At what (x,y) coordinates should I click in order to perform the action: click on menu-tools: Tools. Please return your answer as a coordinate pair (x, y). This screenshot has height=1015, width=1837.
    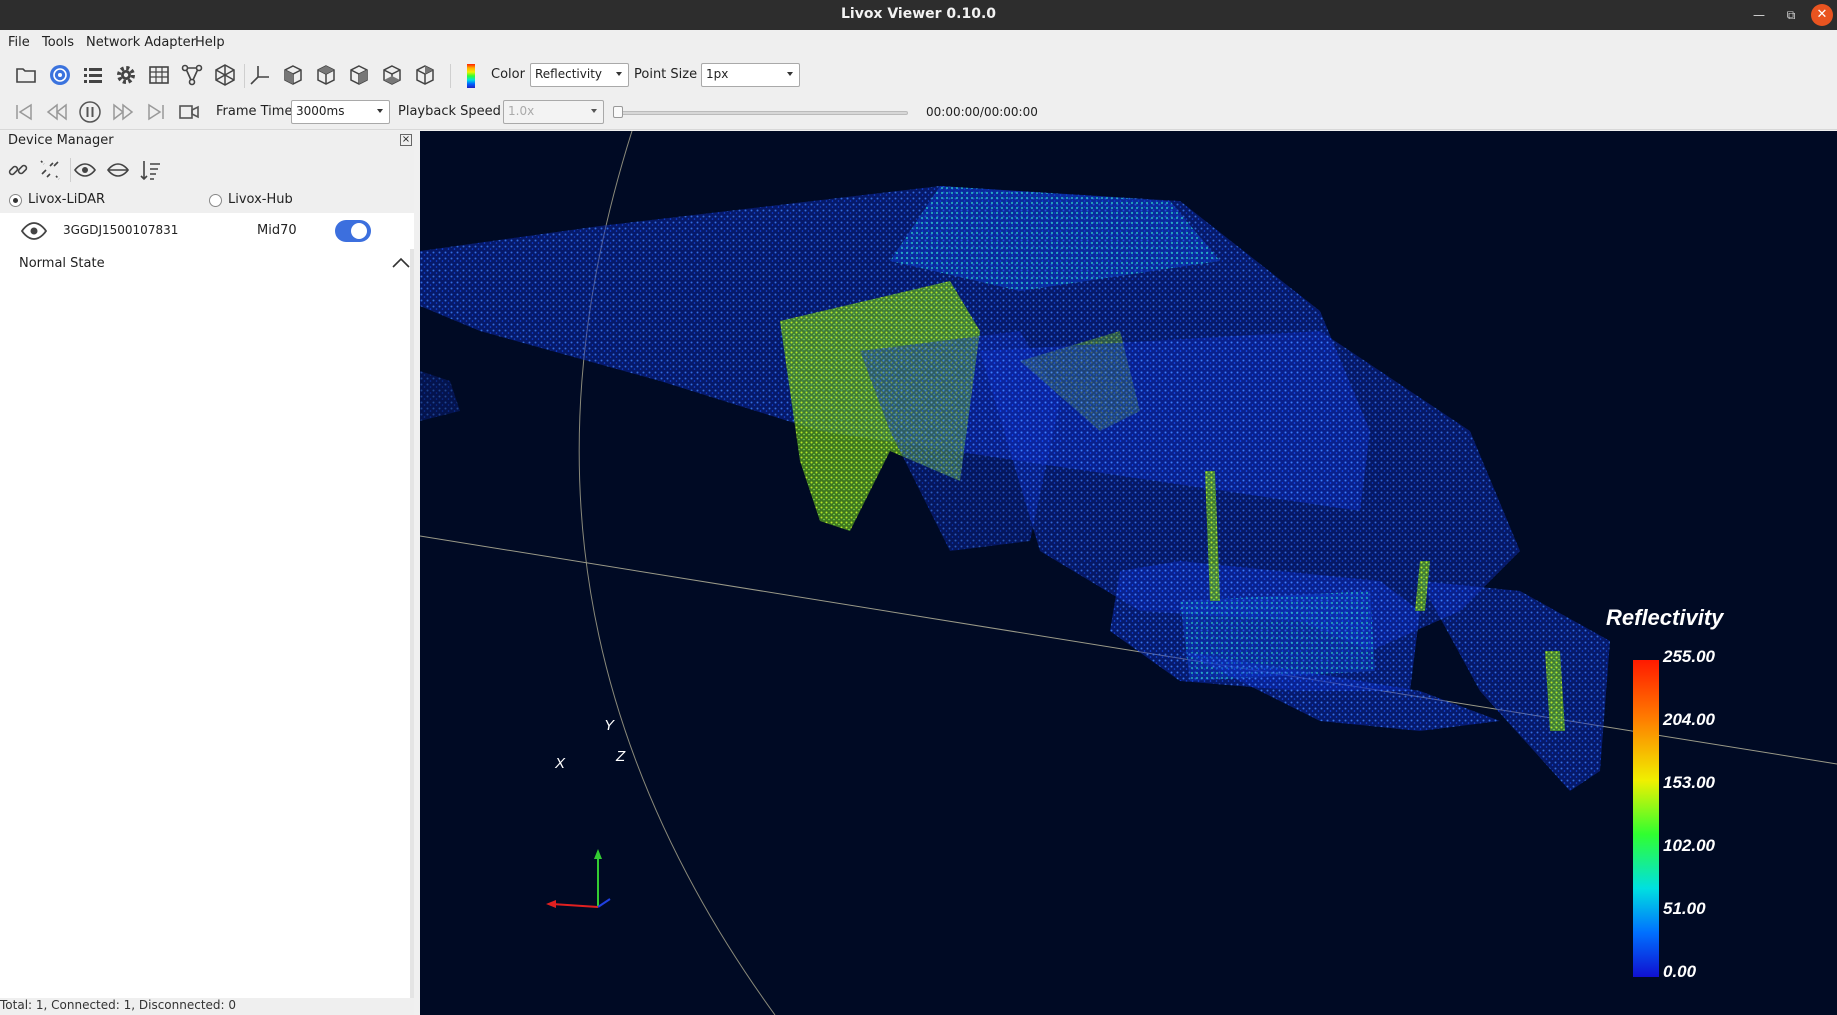
    Looking at the image, I should click on (58, 42).